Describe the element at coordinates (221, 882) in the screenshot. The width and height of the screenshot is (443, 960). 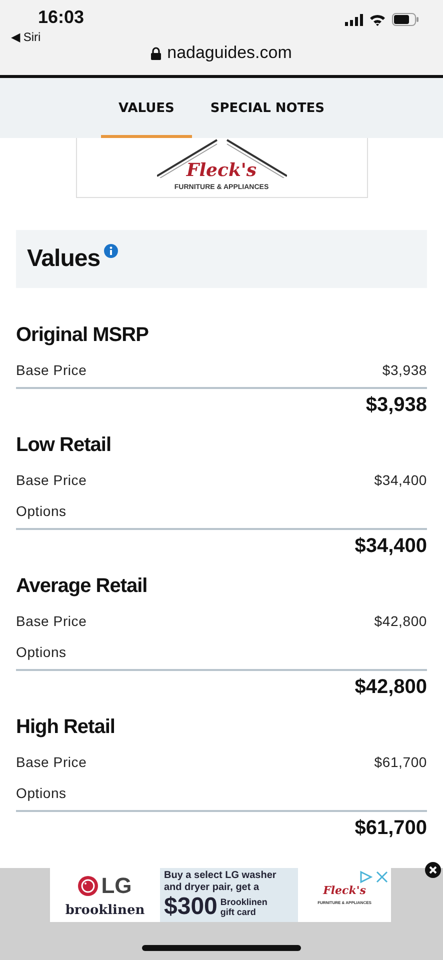
I see `ad-text: Buy a select LG washer and dryer pair, get a` at that location.